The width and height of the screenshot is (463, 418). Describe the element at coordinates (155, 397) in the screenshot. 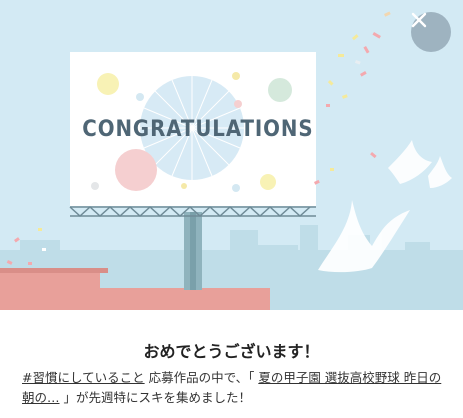

I see `message-text-2: 」が先週特にスキを集めました！` at that location.